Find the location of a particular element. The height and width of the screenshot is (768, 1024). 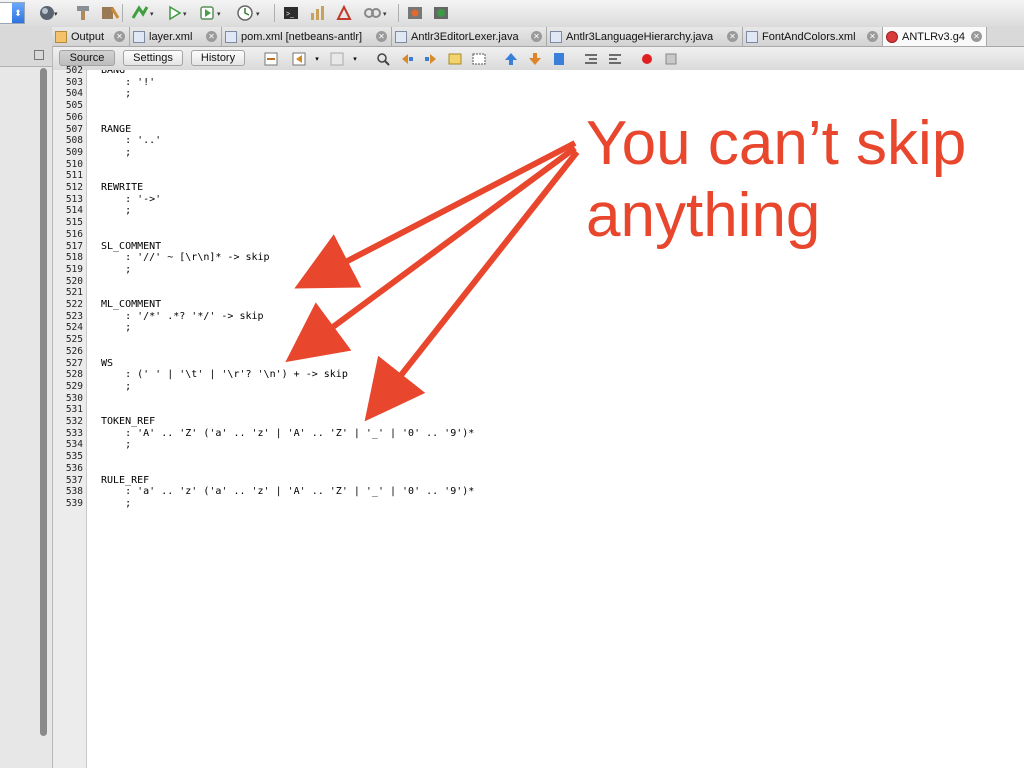

arrow-to-ml-comment is located at coordinates (431, 254).